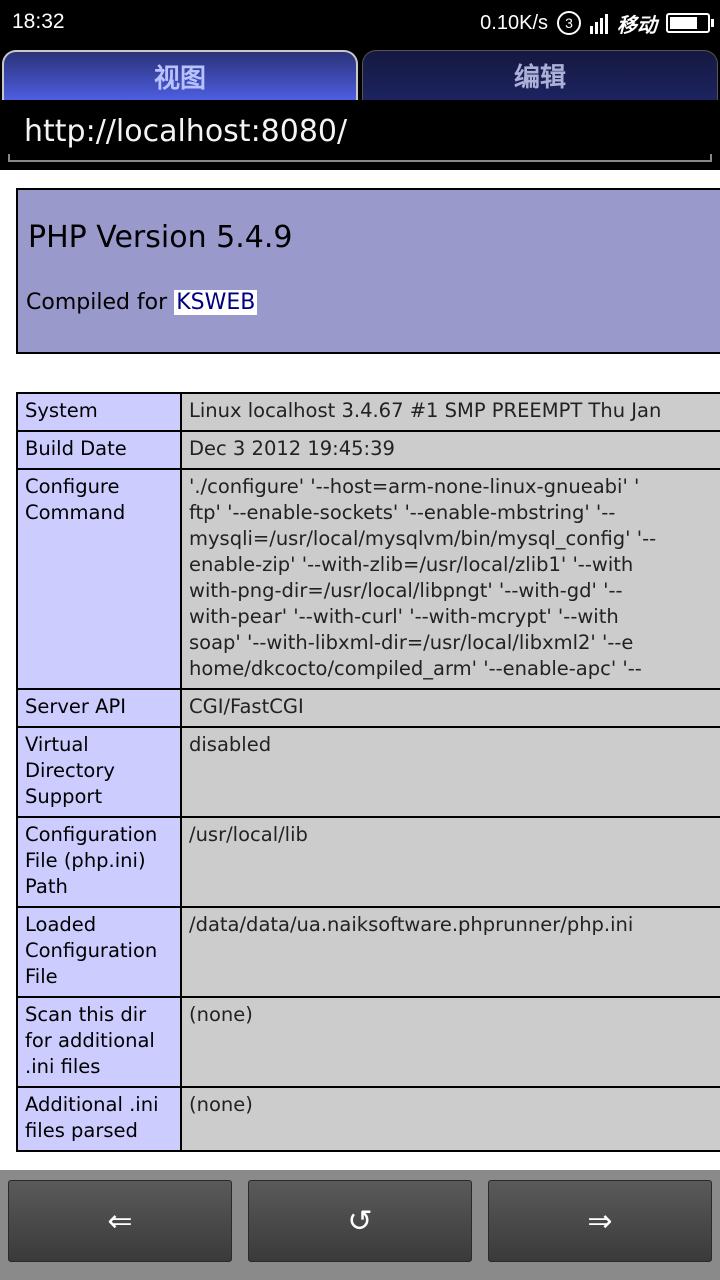 The width and height of the screenshot is (720, 1280). I want to click on battery-icon, so click(690, 23).